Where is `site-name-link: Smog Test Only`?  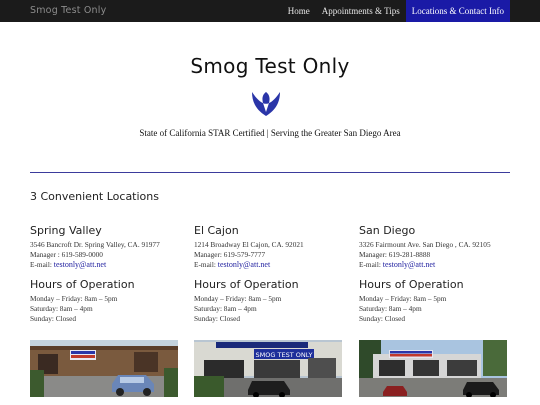 site-name-link: Smog Test Only is located at coordinates (68, 10).